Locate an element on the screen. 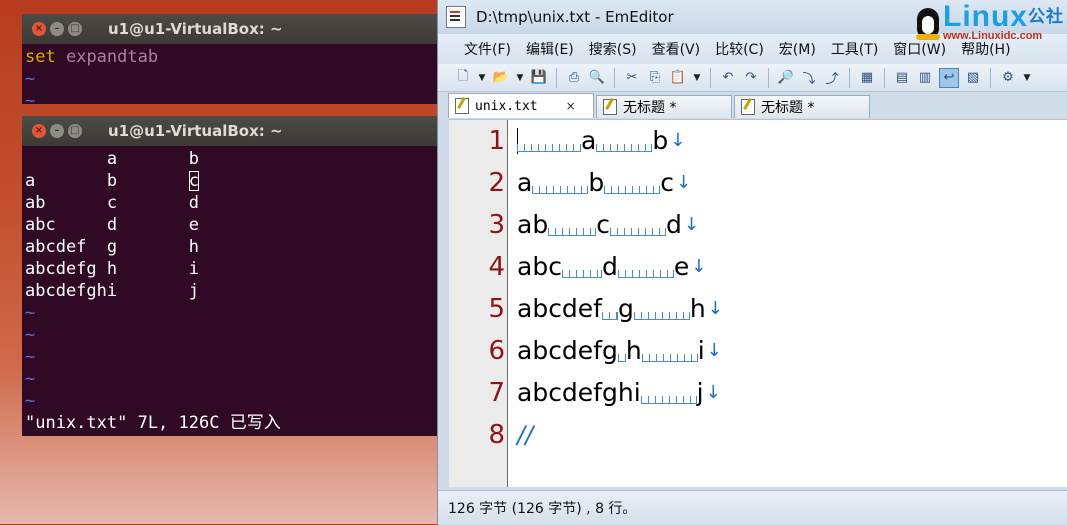 The image size is (1067, 525). paste-icon: 📋 is located at coordinates (678, 78).